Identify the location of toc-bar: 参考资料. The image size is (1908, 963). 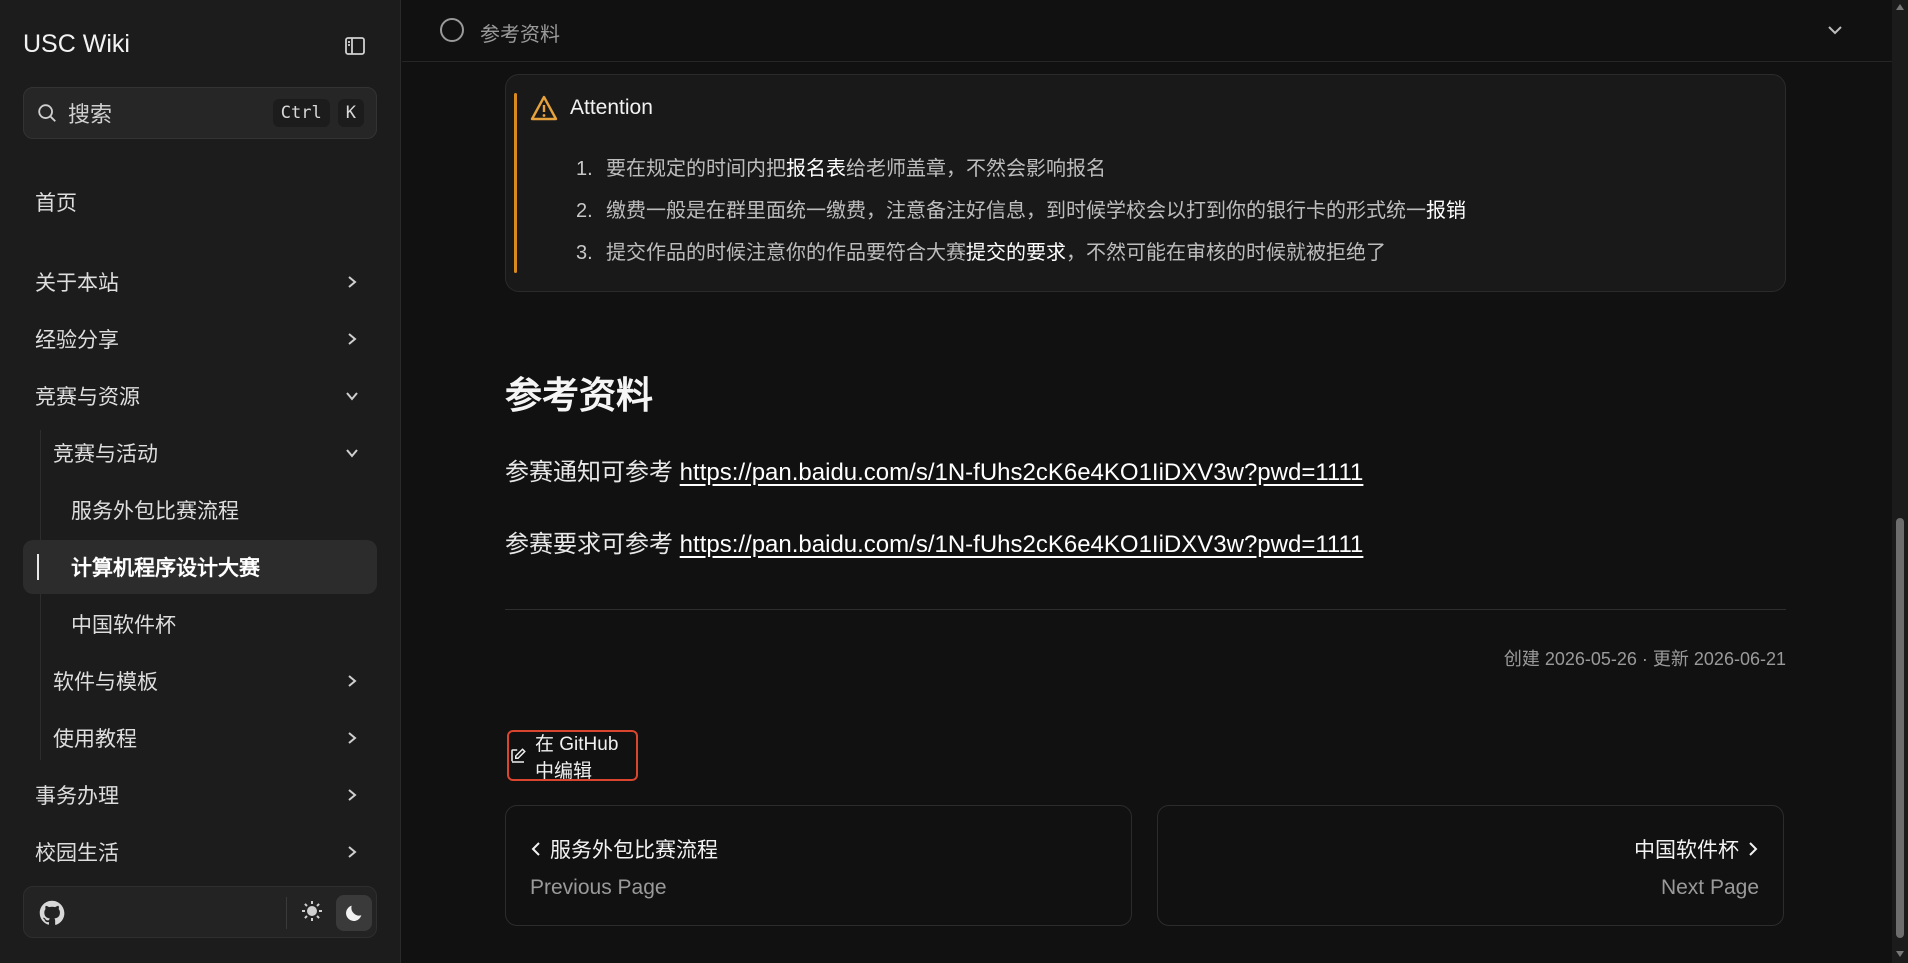
(1147, 31).